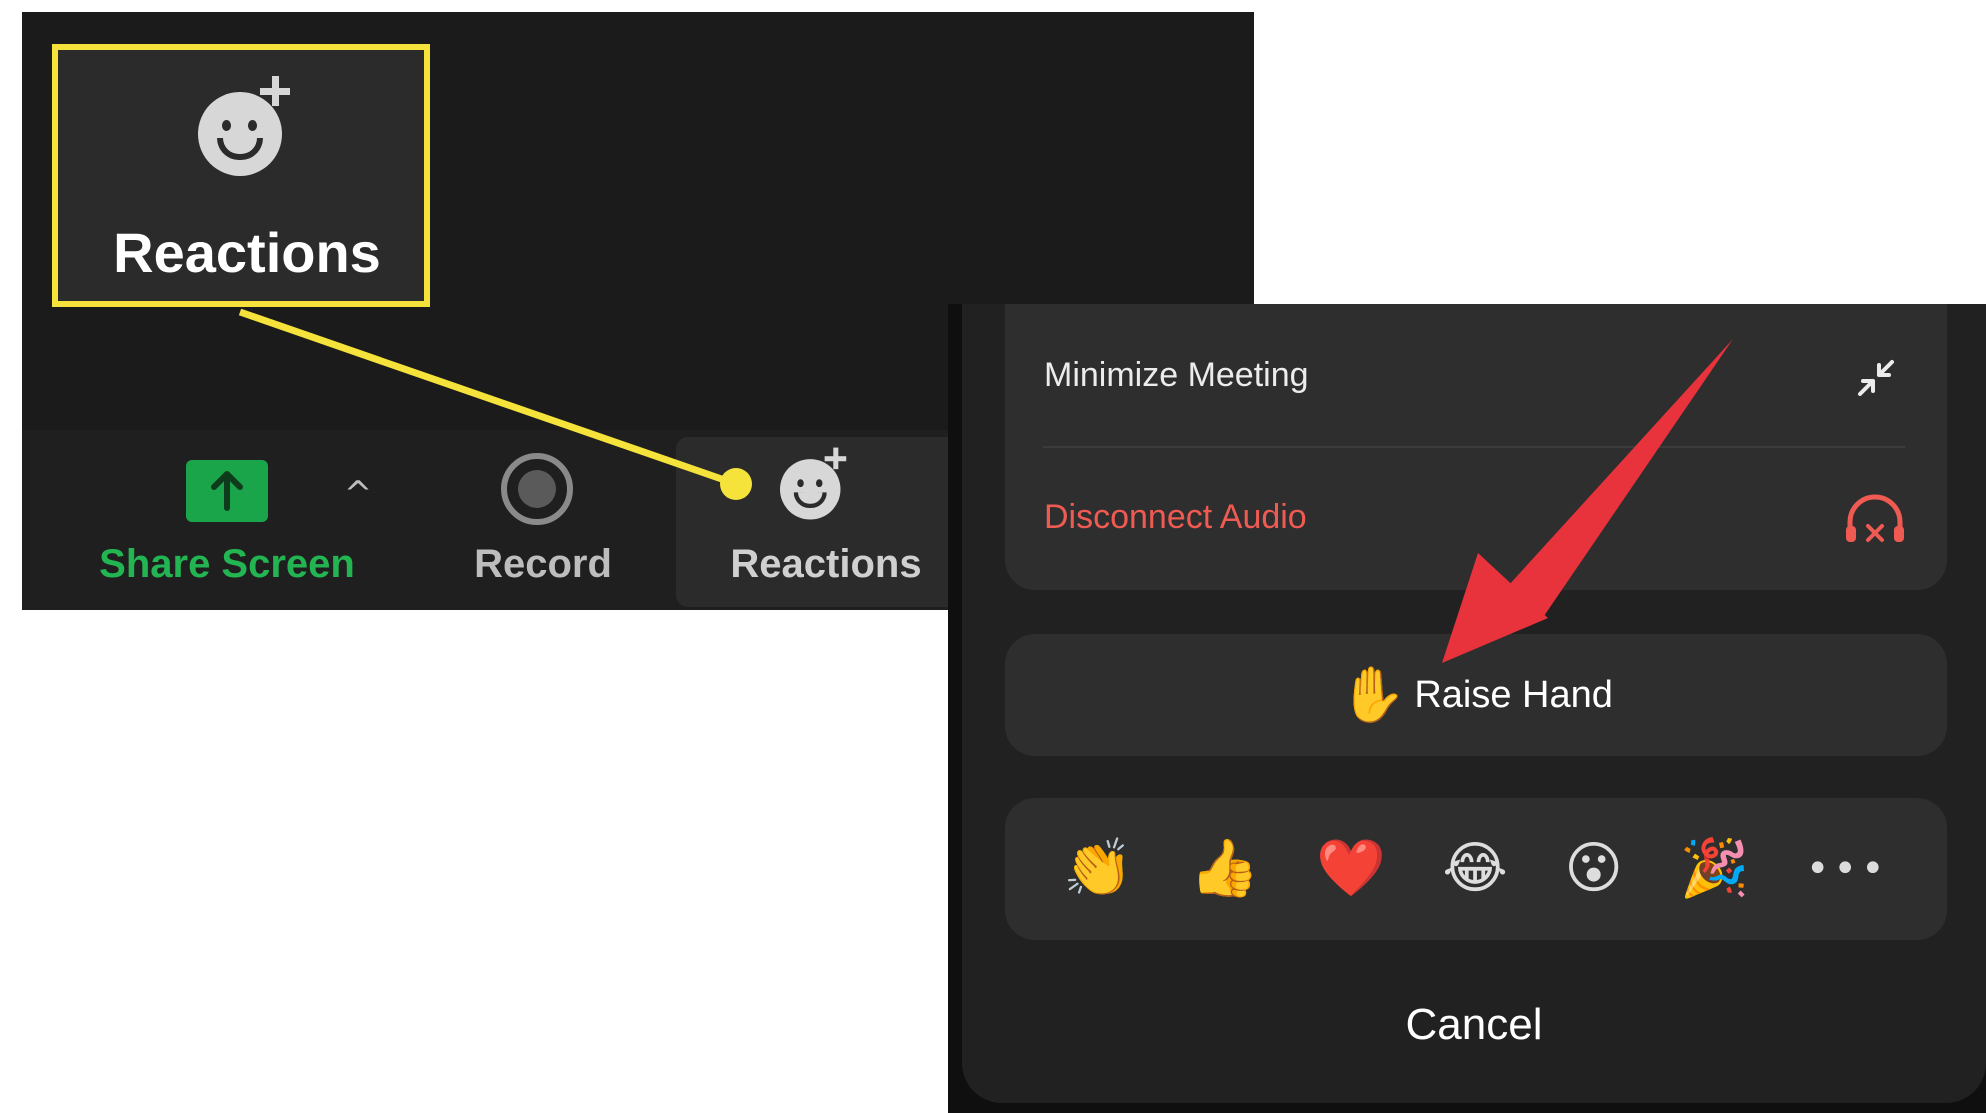 The height and width of the screenshot is (1113, 1986). What do you see at coordinates (543, 564) in the screenshot?
I see `record-label: Record` at bounding box center [543, 564].